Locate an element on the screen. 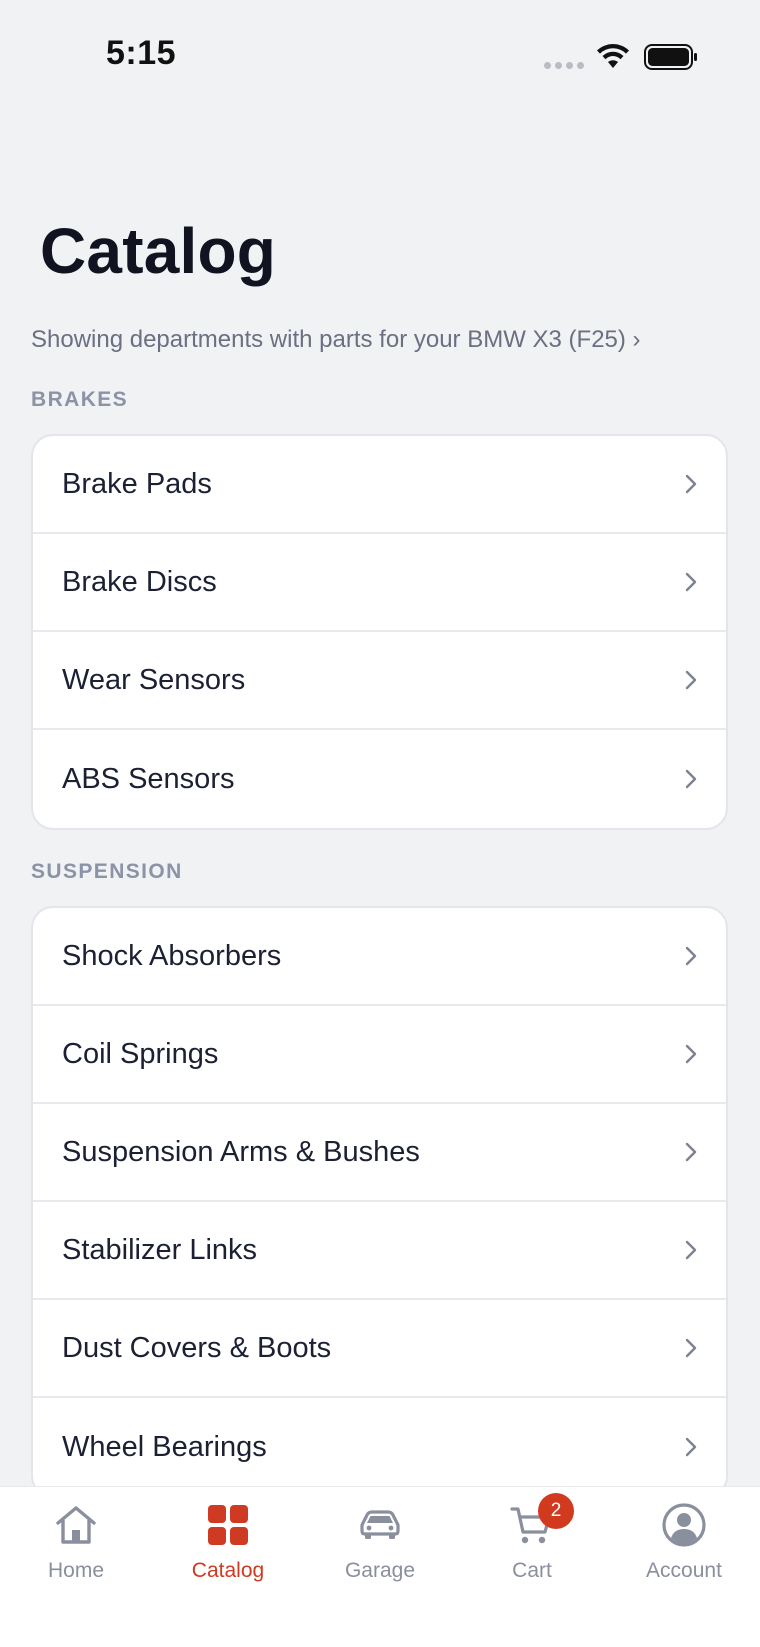 The height and width of the screenshot is (1647, 760). department-label: Coil Springs is located at coordinates (140, 1053).